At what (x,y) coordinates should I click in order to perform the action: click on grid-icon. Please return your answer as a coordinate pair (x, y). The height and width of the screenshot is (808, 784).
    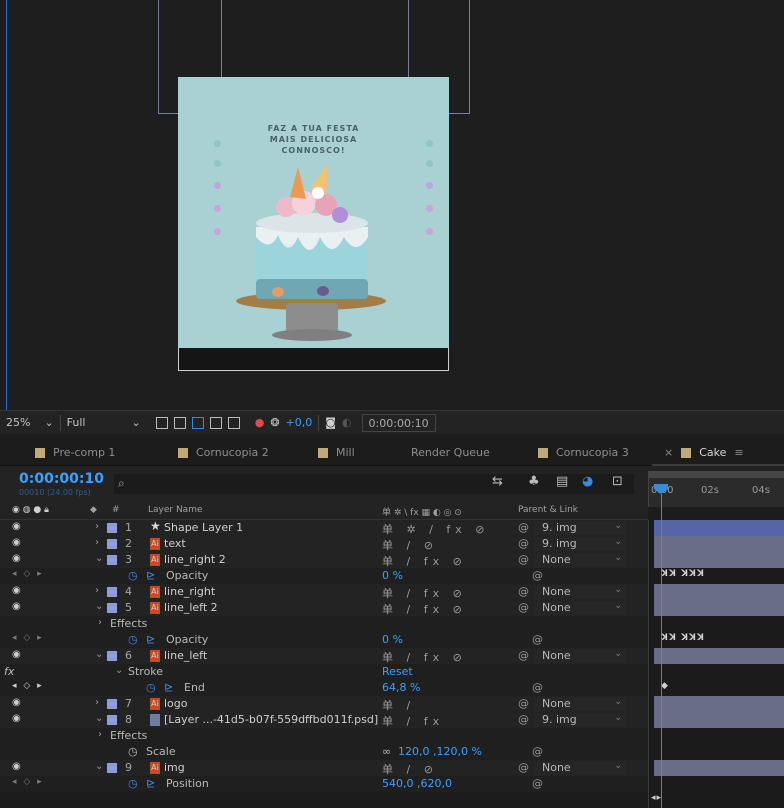
    Looking at the image, I should click on (233, 422).